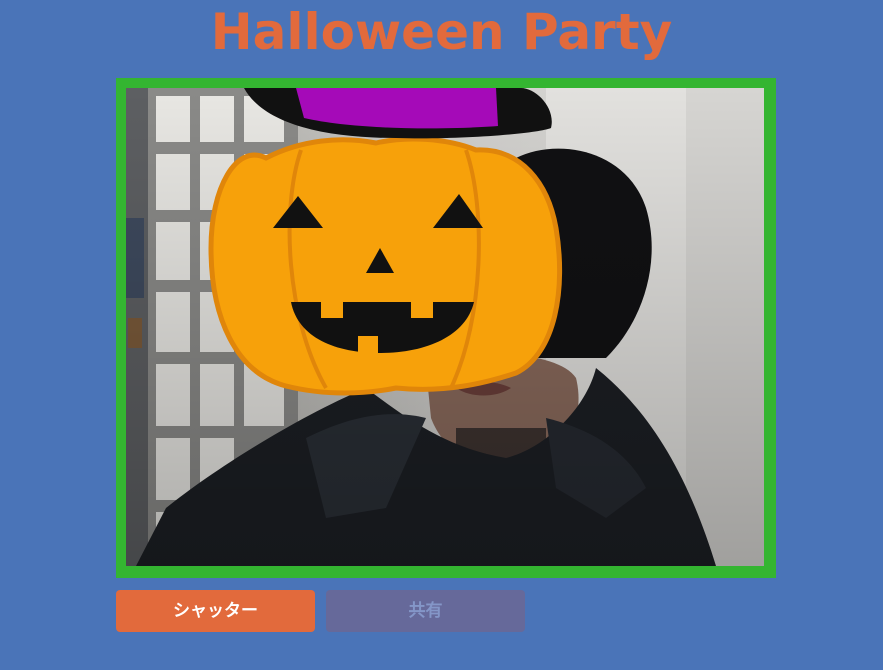 This screenshot has width=883, height=670. I want to click on share-button: 共有, so click(425, 611).